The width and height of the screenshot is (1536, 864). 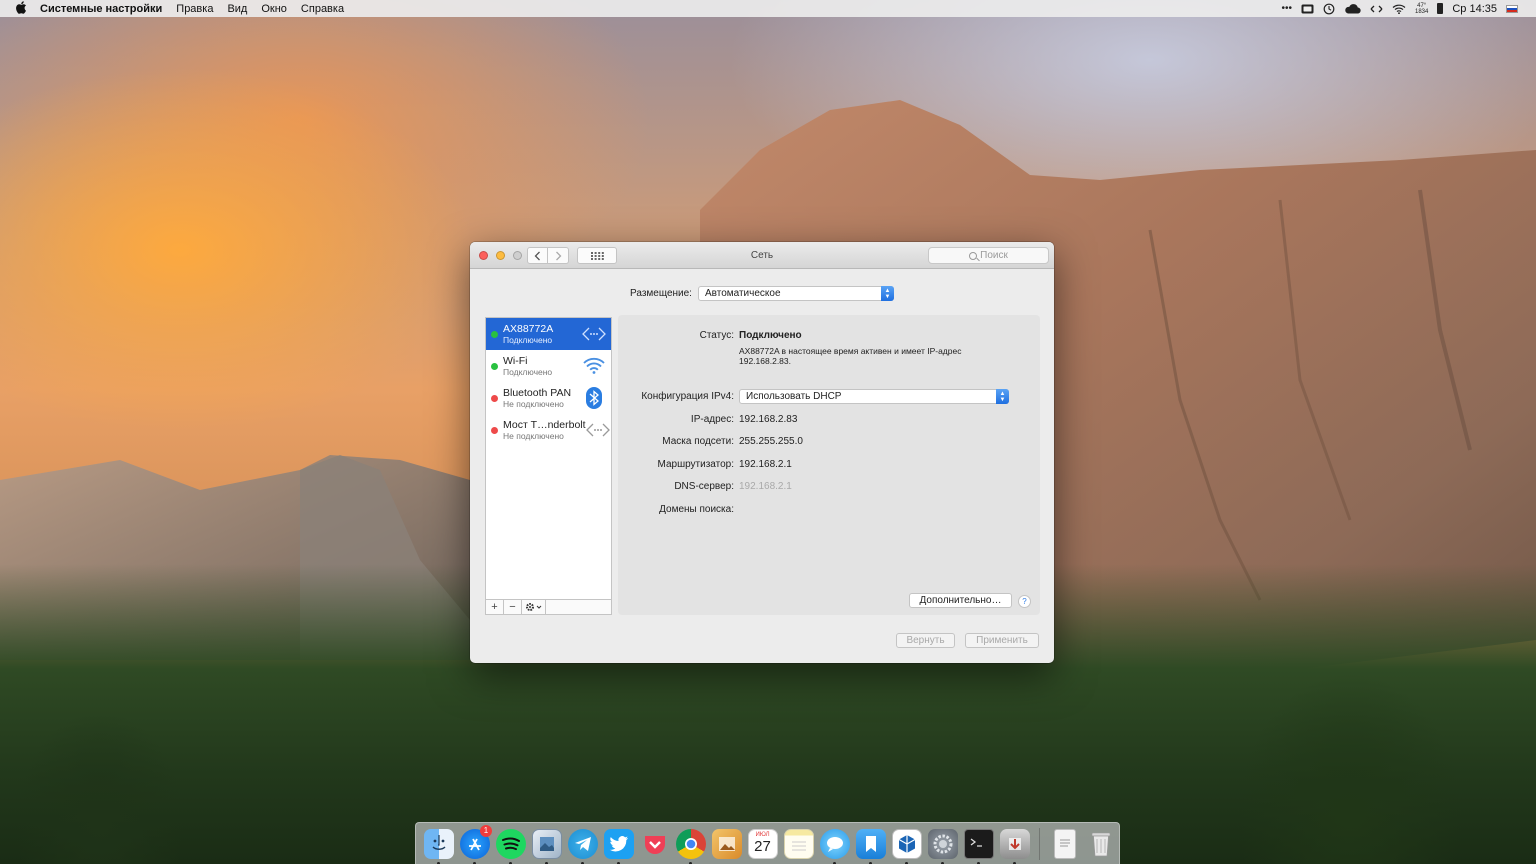 What do you see at coordinates (1024, 601) in the screenshot?
I see `help-button: ?` at bounding box center [1024, 601].